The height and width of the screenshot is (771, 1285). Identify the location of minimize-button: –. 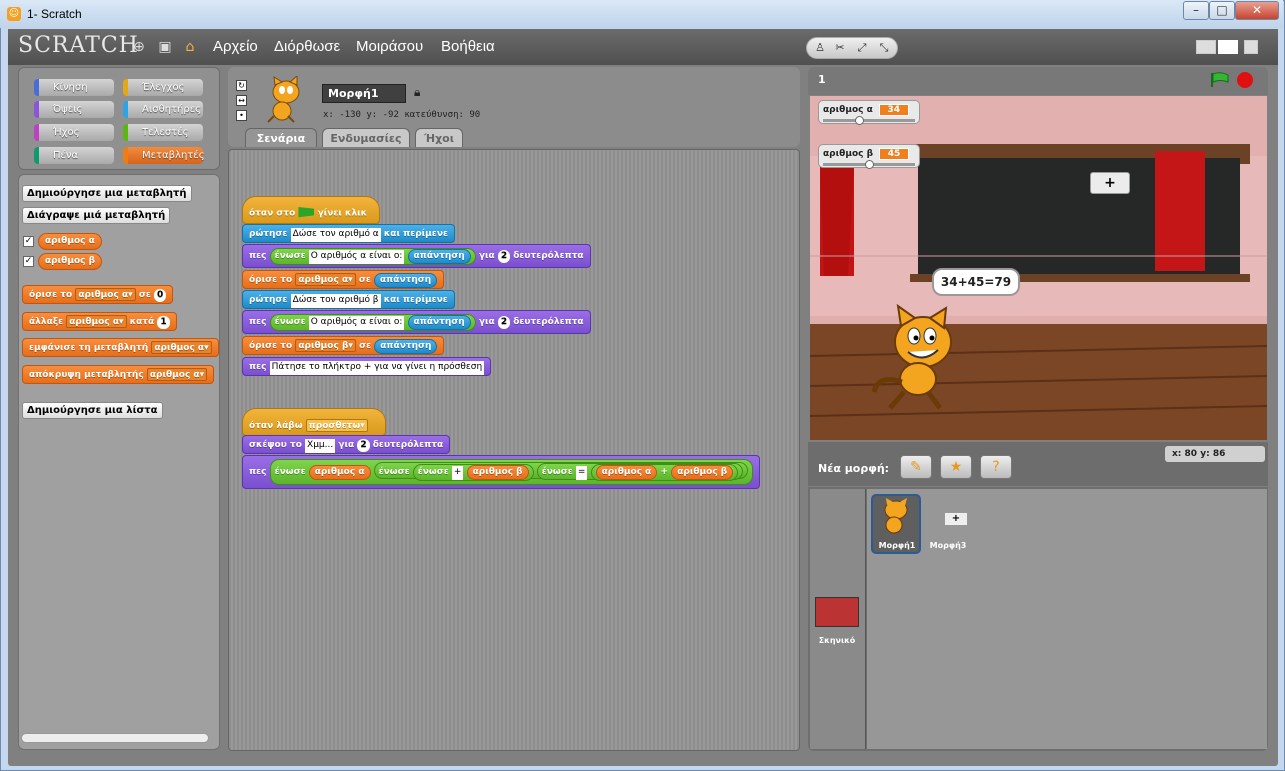
(1196, 10).